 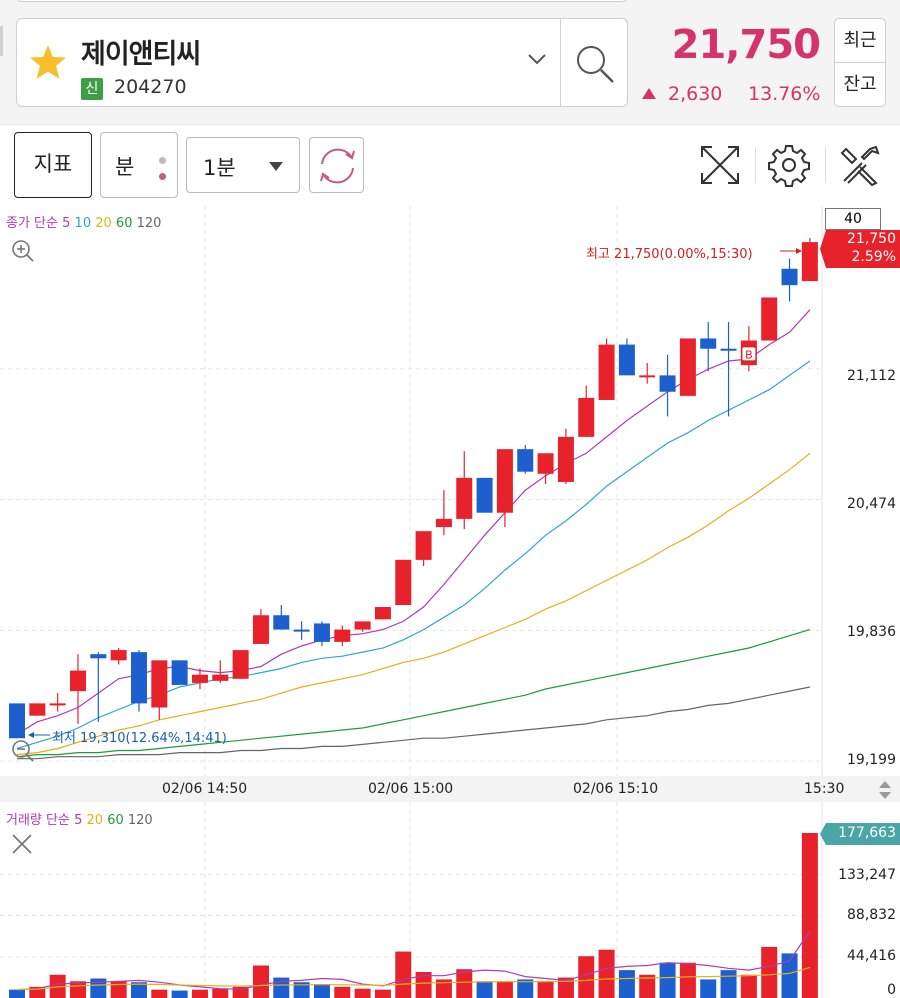 What do you see at coordinates (141, 54) in the screenshot?
I see `stock-name: 제이앤티씨` at bounding box center [141, 54].